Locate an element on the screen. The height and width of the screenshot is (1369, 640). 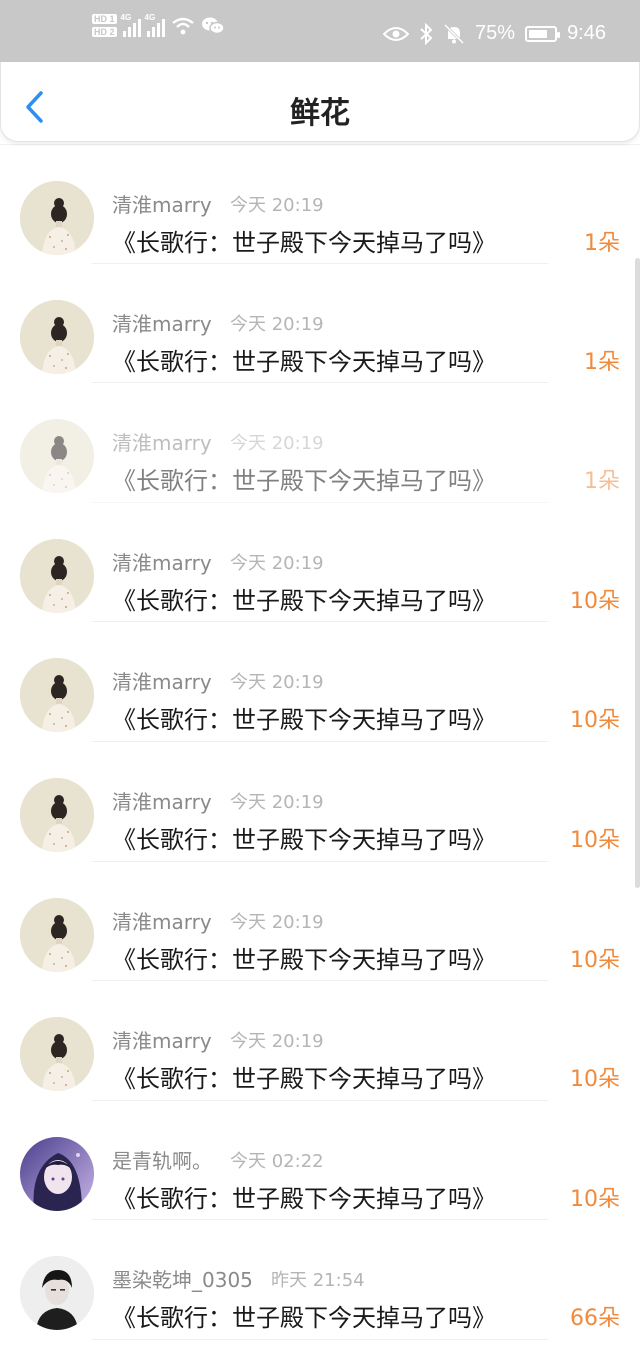
list-item-7: 清淮marry 今天 20:19 《长歌行：世子殿下今天掉马了吗》 10朵 is located at coordinates (320, 922).